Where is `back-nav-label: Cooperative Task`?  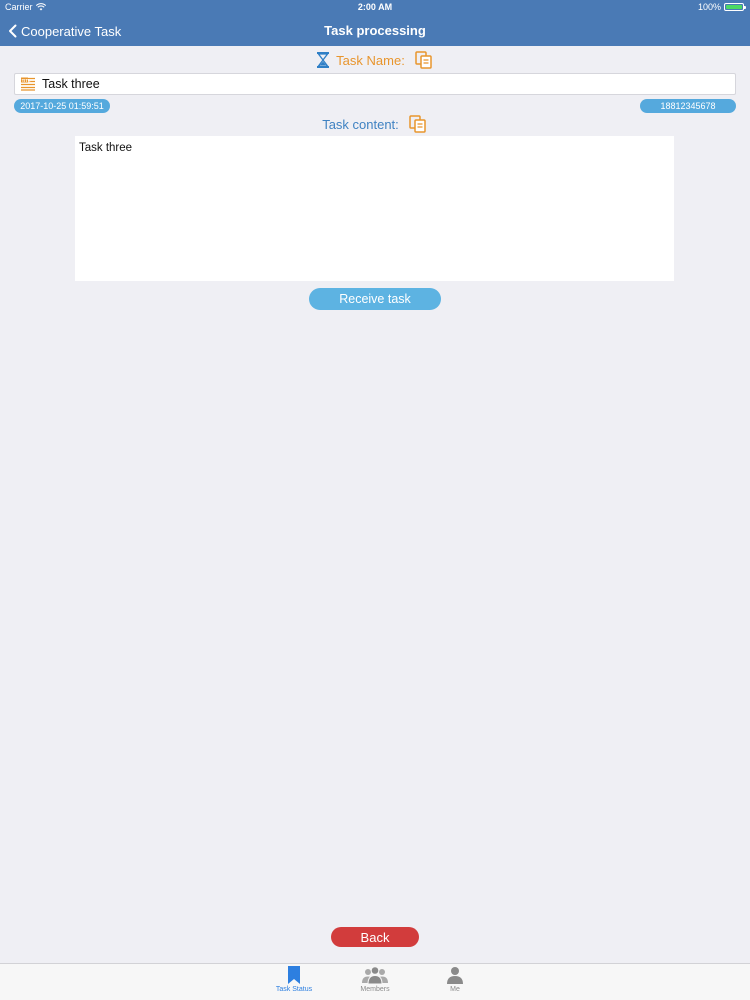 back-nav-label: Cooperative Task is located at coordinates (71, 31).